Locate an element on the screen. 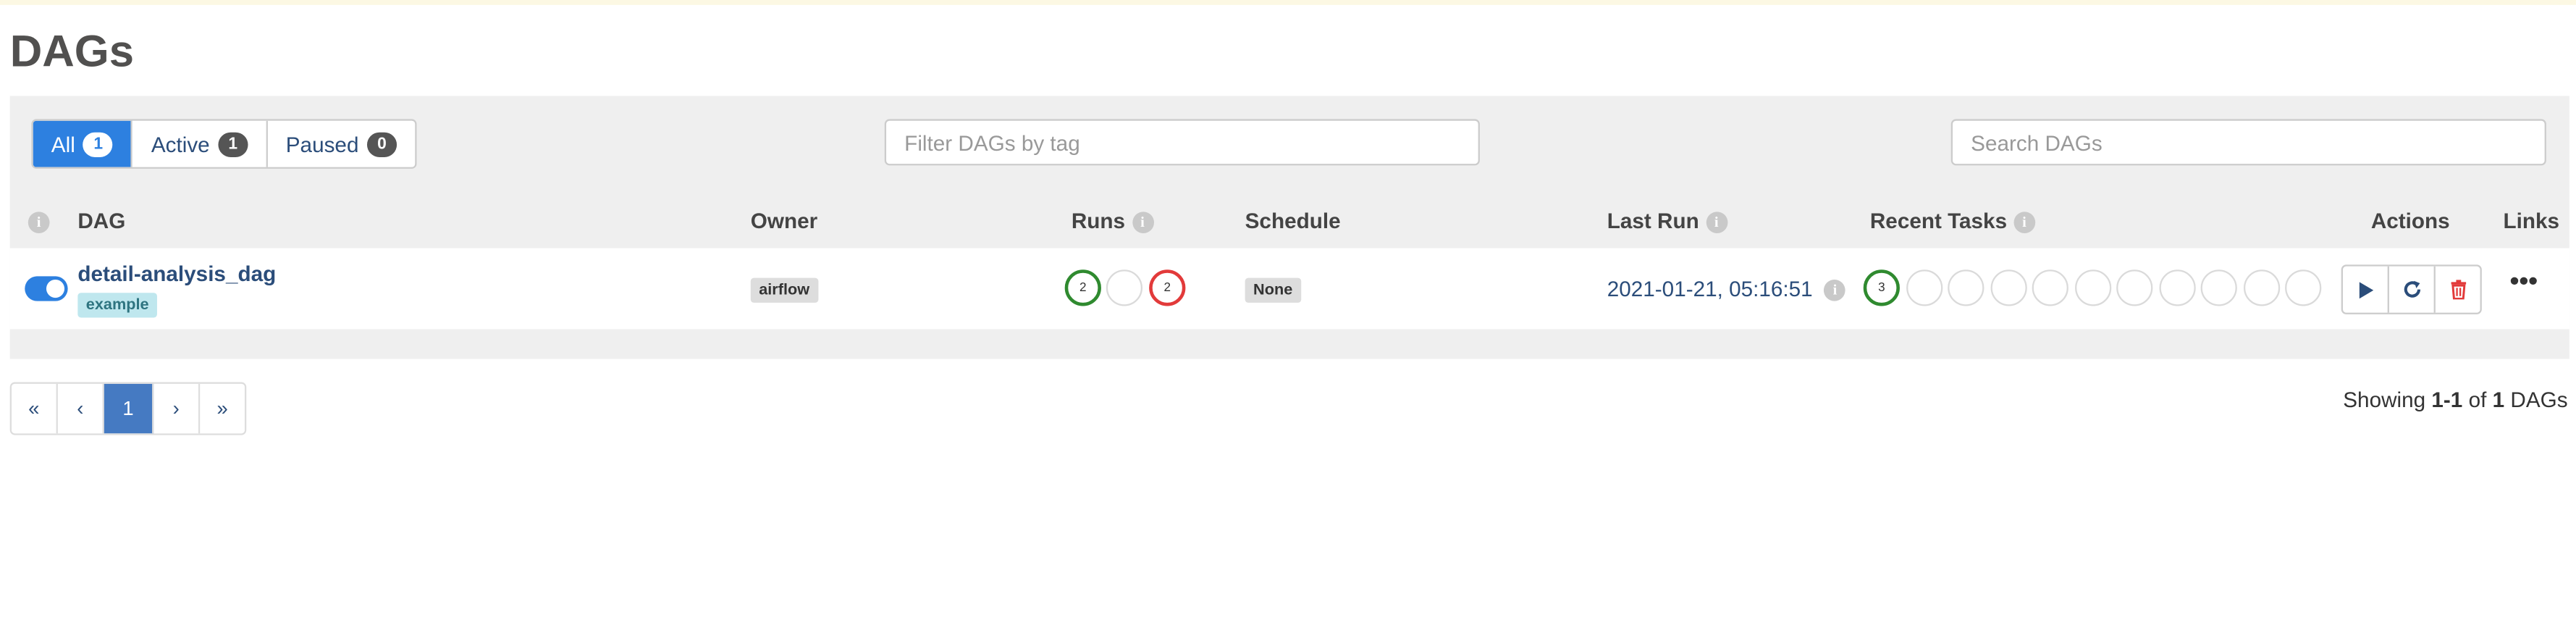 This screenshot has width=2576, height=636. tag-filter-placeholder: Filter DAGs by tag is located at coordinates (992, 142).